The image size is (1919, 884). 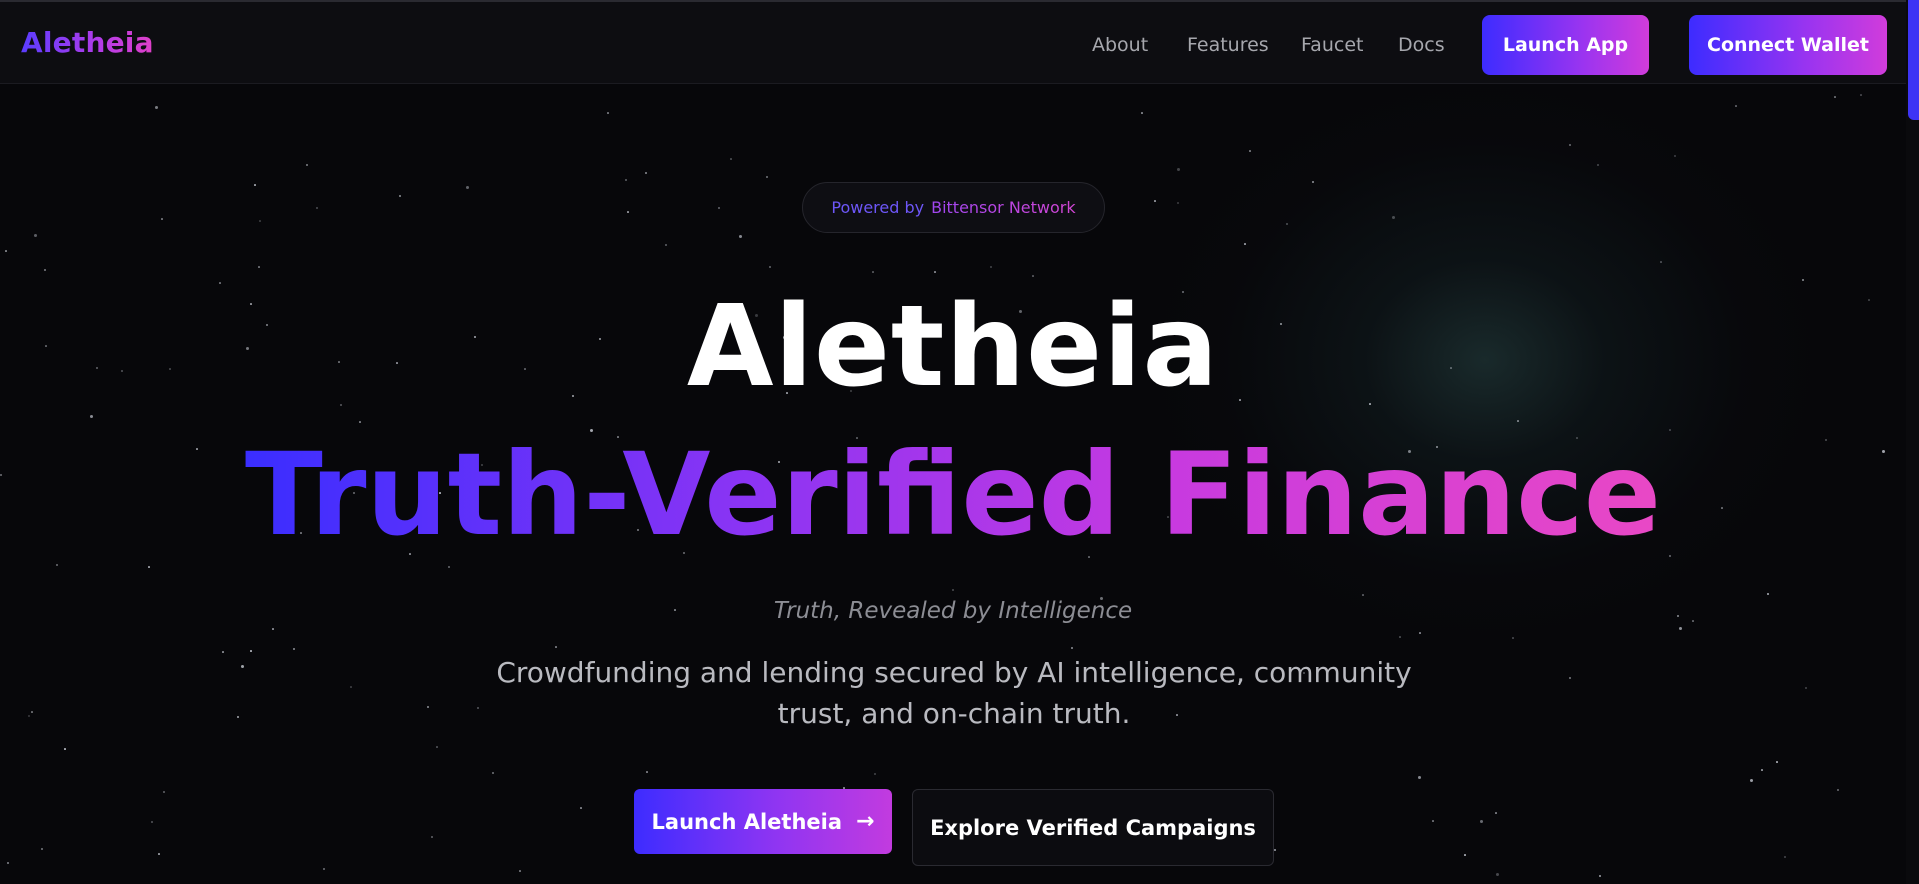 I want to click on hero-subtitle: Truth-Verified Finance, so click(x=953, y=495).